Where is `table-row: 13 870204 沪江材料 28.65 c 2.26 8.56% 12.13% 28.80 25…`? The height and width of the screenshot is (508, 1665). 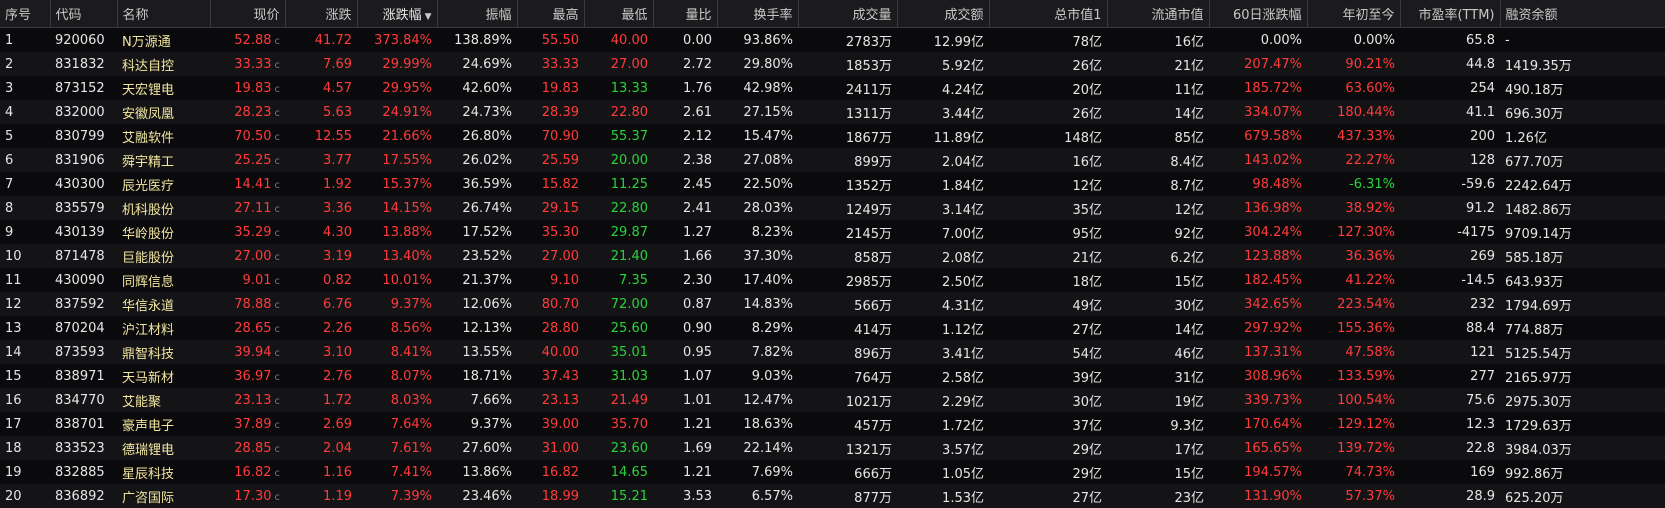
table-row: 13 870204 沪江材料 28.65 c 2.26 8.56% 12.13% 28.80 25… is located at coordinates (832, 328).